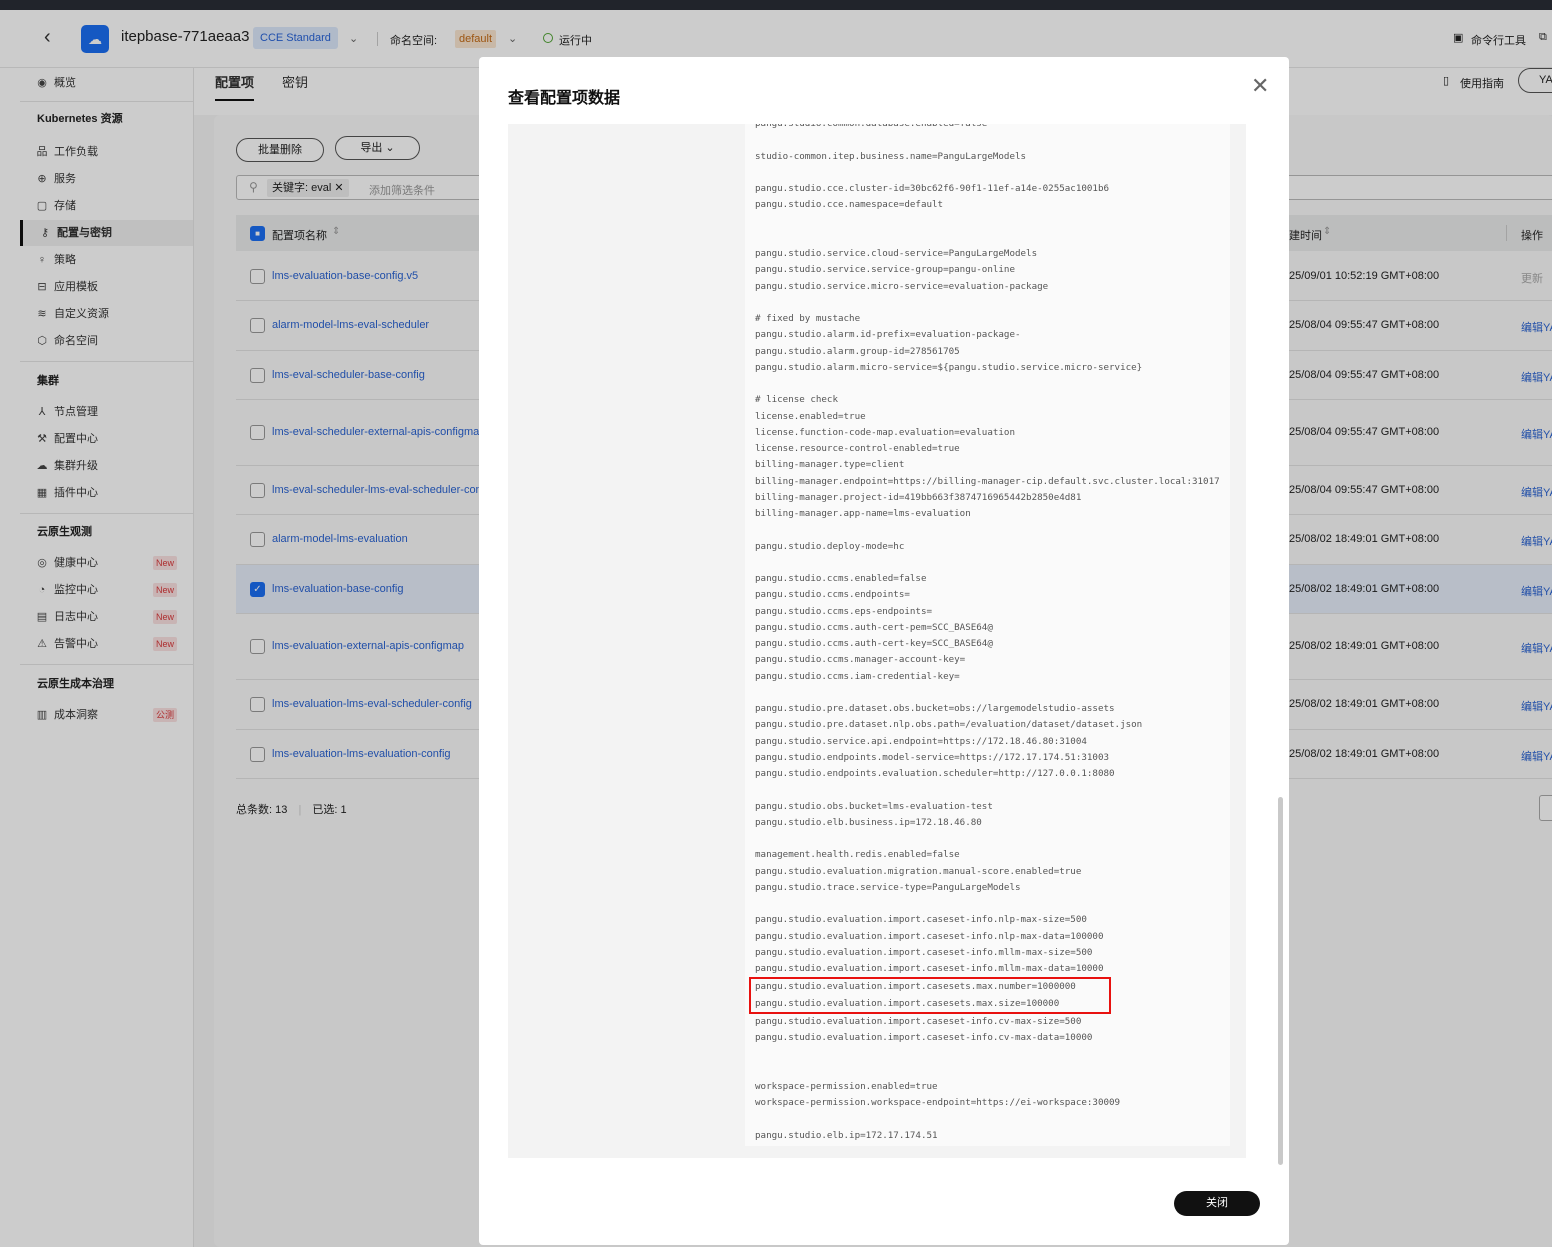  I want to click on config-line: billing-manager.type=client, so click(830, 465).